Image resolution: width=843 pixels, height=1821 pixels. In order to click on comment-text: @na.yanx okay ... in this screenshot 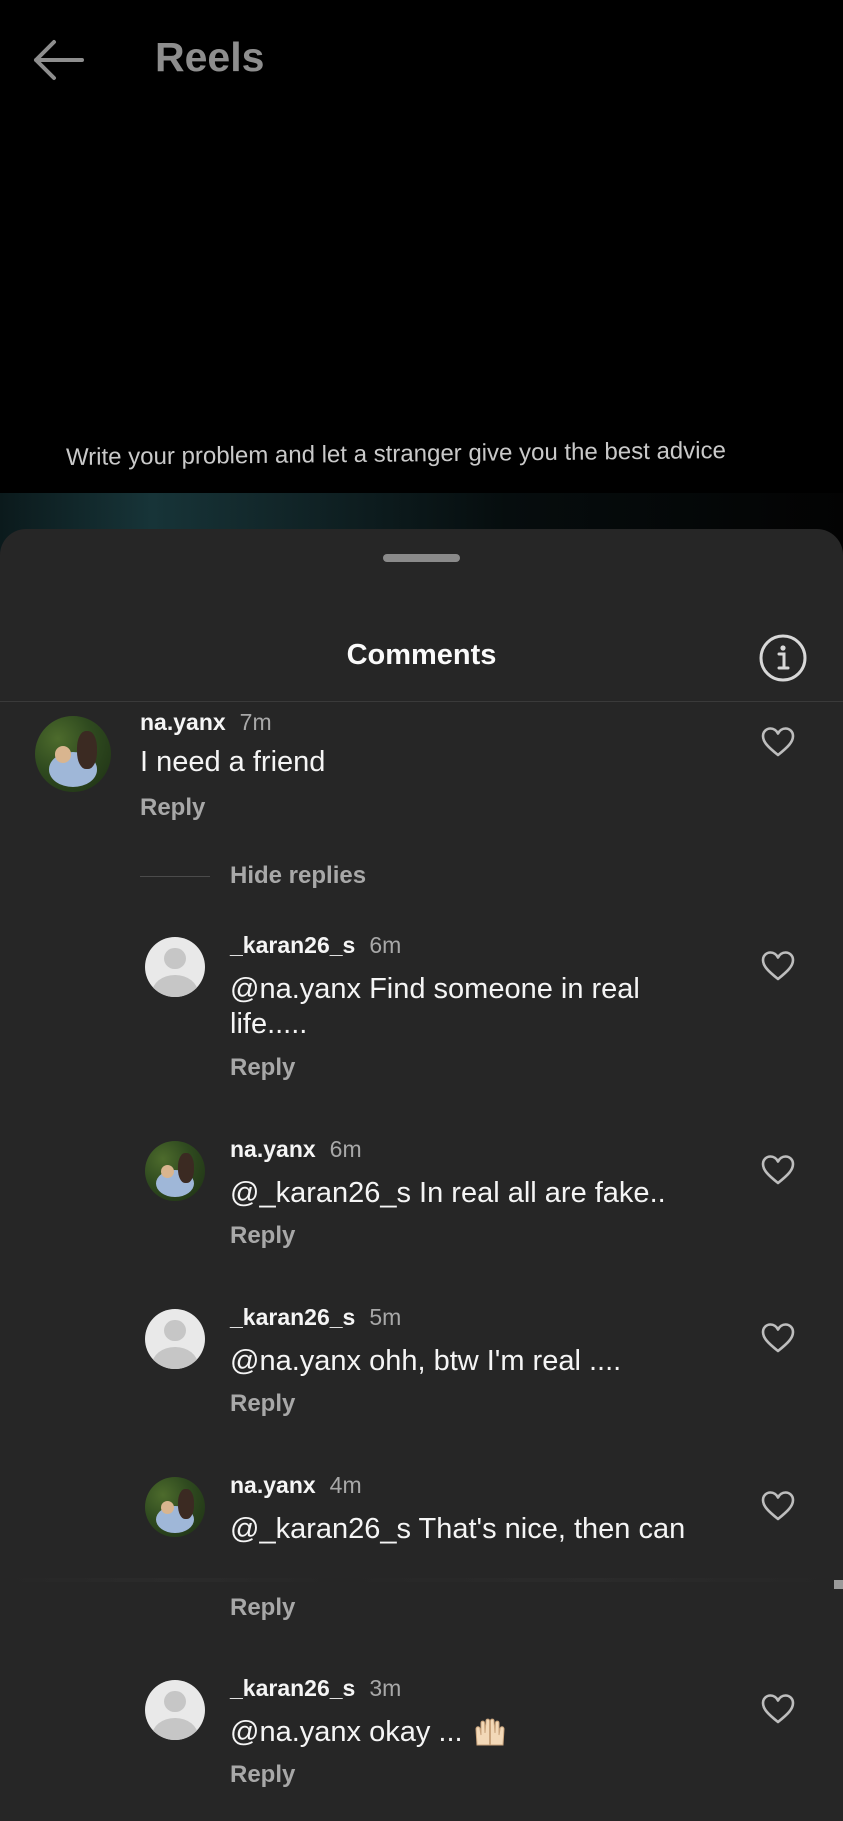, I will do `click(465, 1732)`.